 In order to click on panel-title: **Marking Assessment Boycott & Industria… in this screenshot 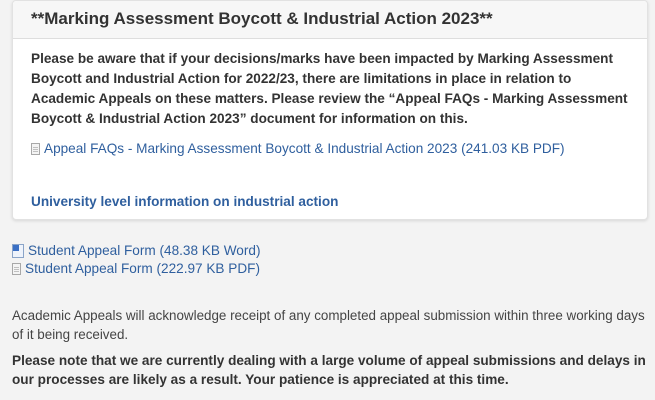, I will do `click(330, 20)`.